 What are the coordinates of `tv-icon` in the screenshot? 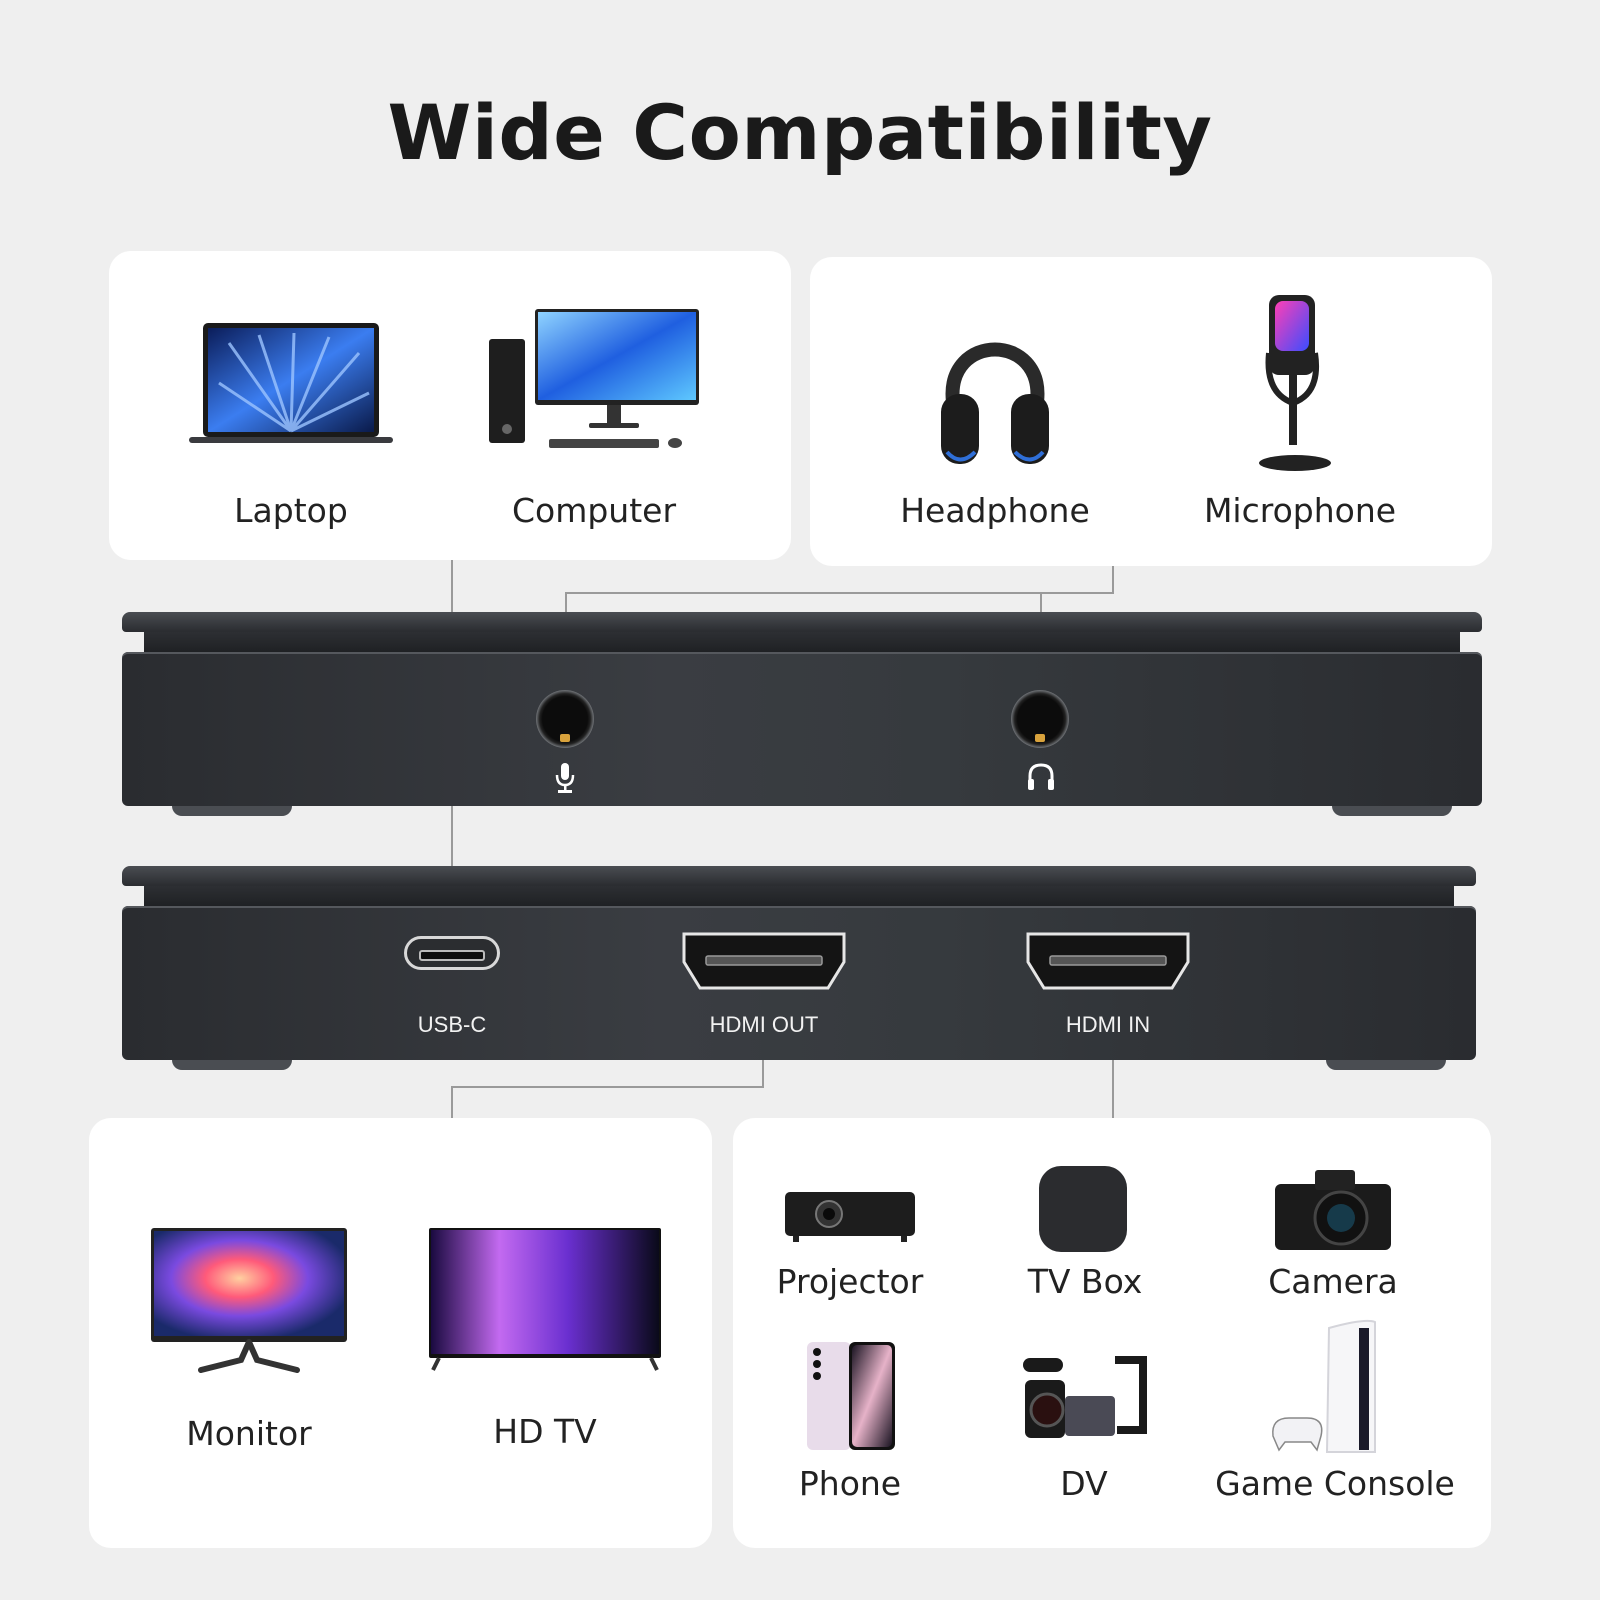 It's located at (545, 1299).